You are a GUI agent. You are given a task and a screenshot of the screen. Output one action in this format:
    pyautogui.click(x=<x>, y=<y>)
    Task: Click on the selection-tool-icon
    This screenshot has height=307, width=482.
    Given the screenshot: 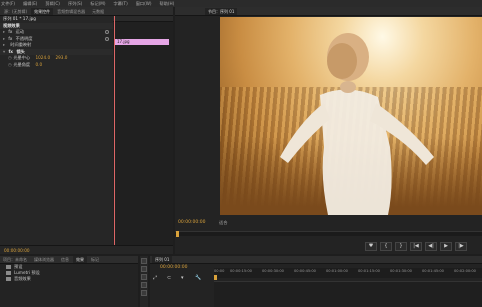 What is the action you would take?
    pyautogui.click(x=144, y=261)
    